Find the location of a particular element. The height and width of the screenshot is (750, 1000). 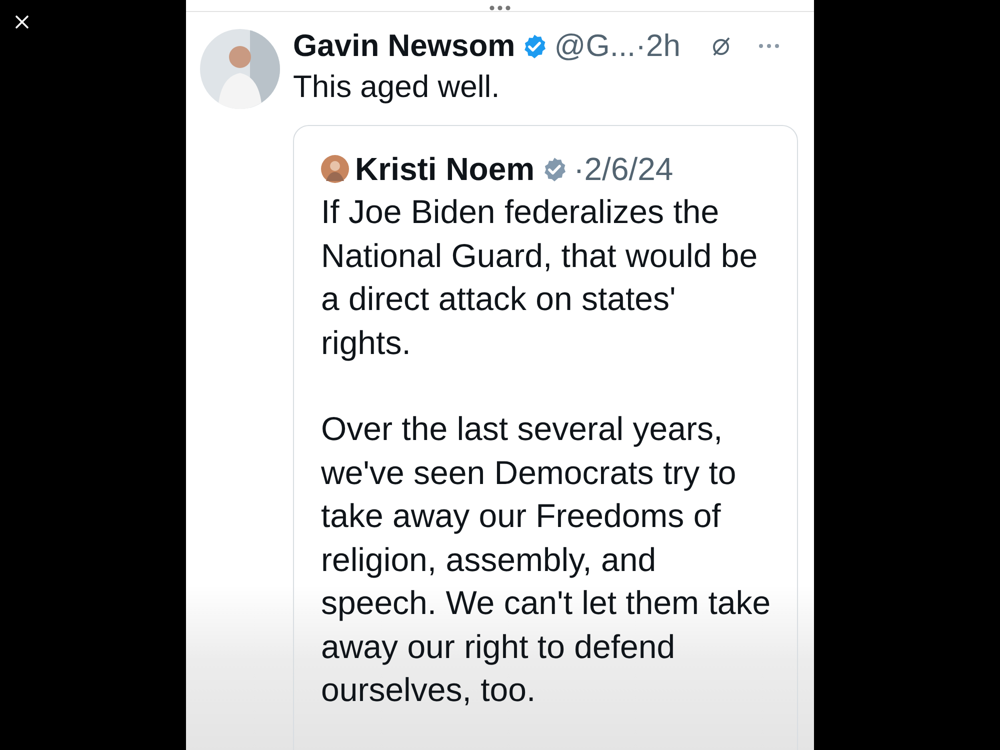

author-name: Kristi Noem is located at coordinates (445, 169).